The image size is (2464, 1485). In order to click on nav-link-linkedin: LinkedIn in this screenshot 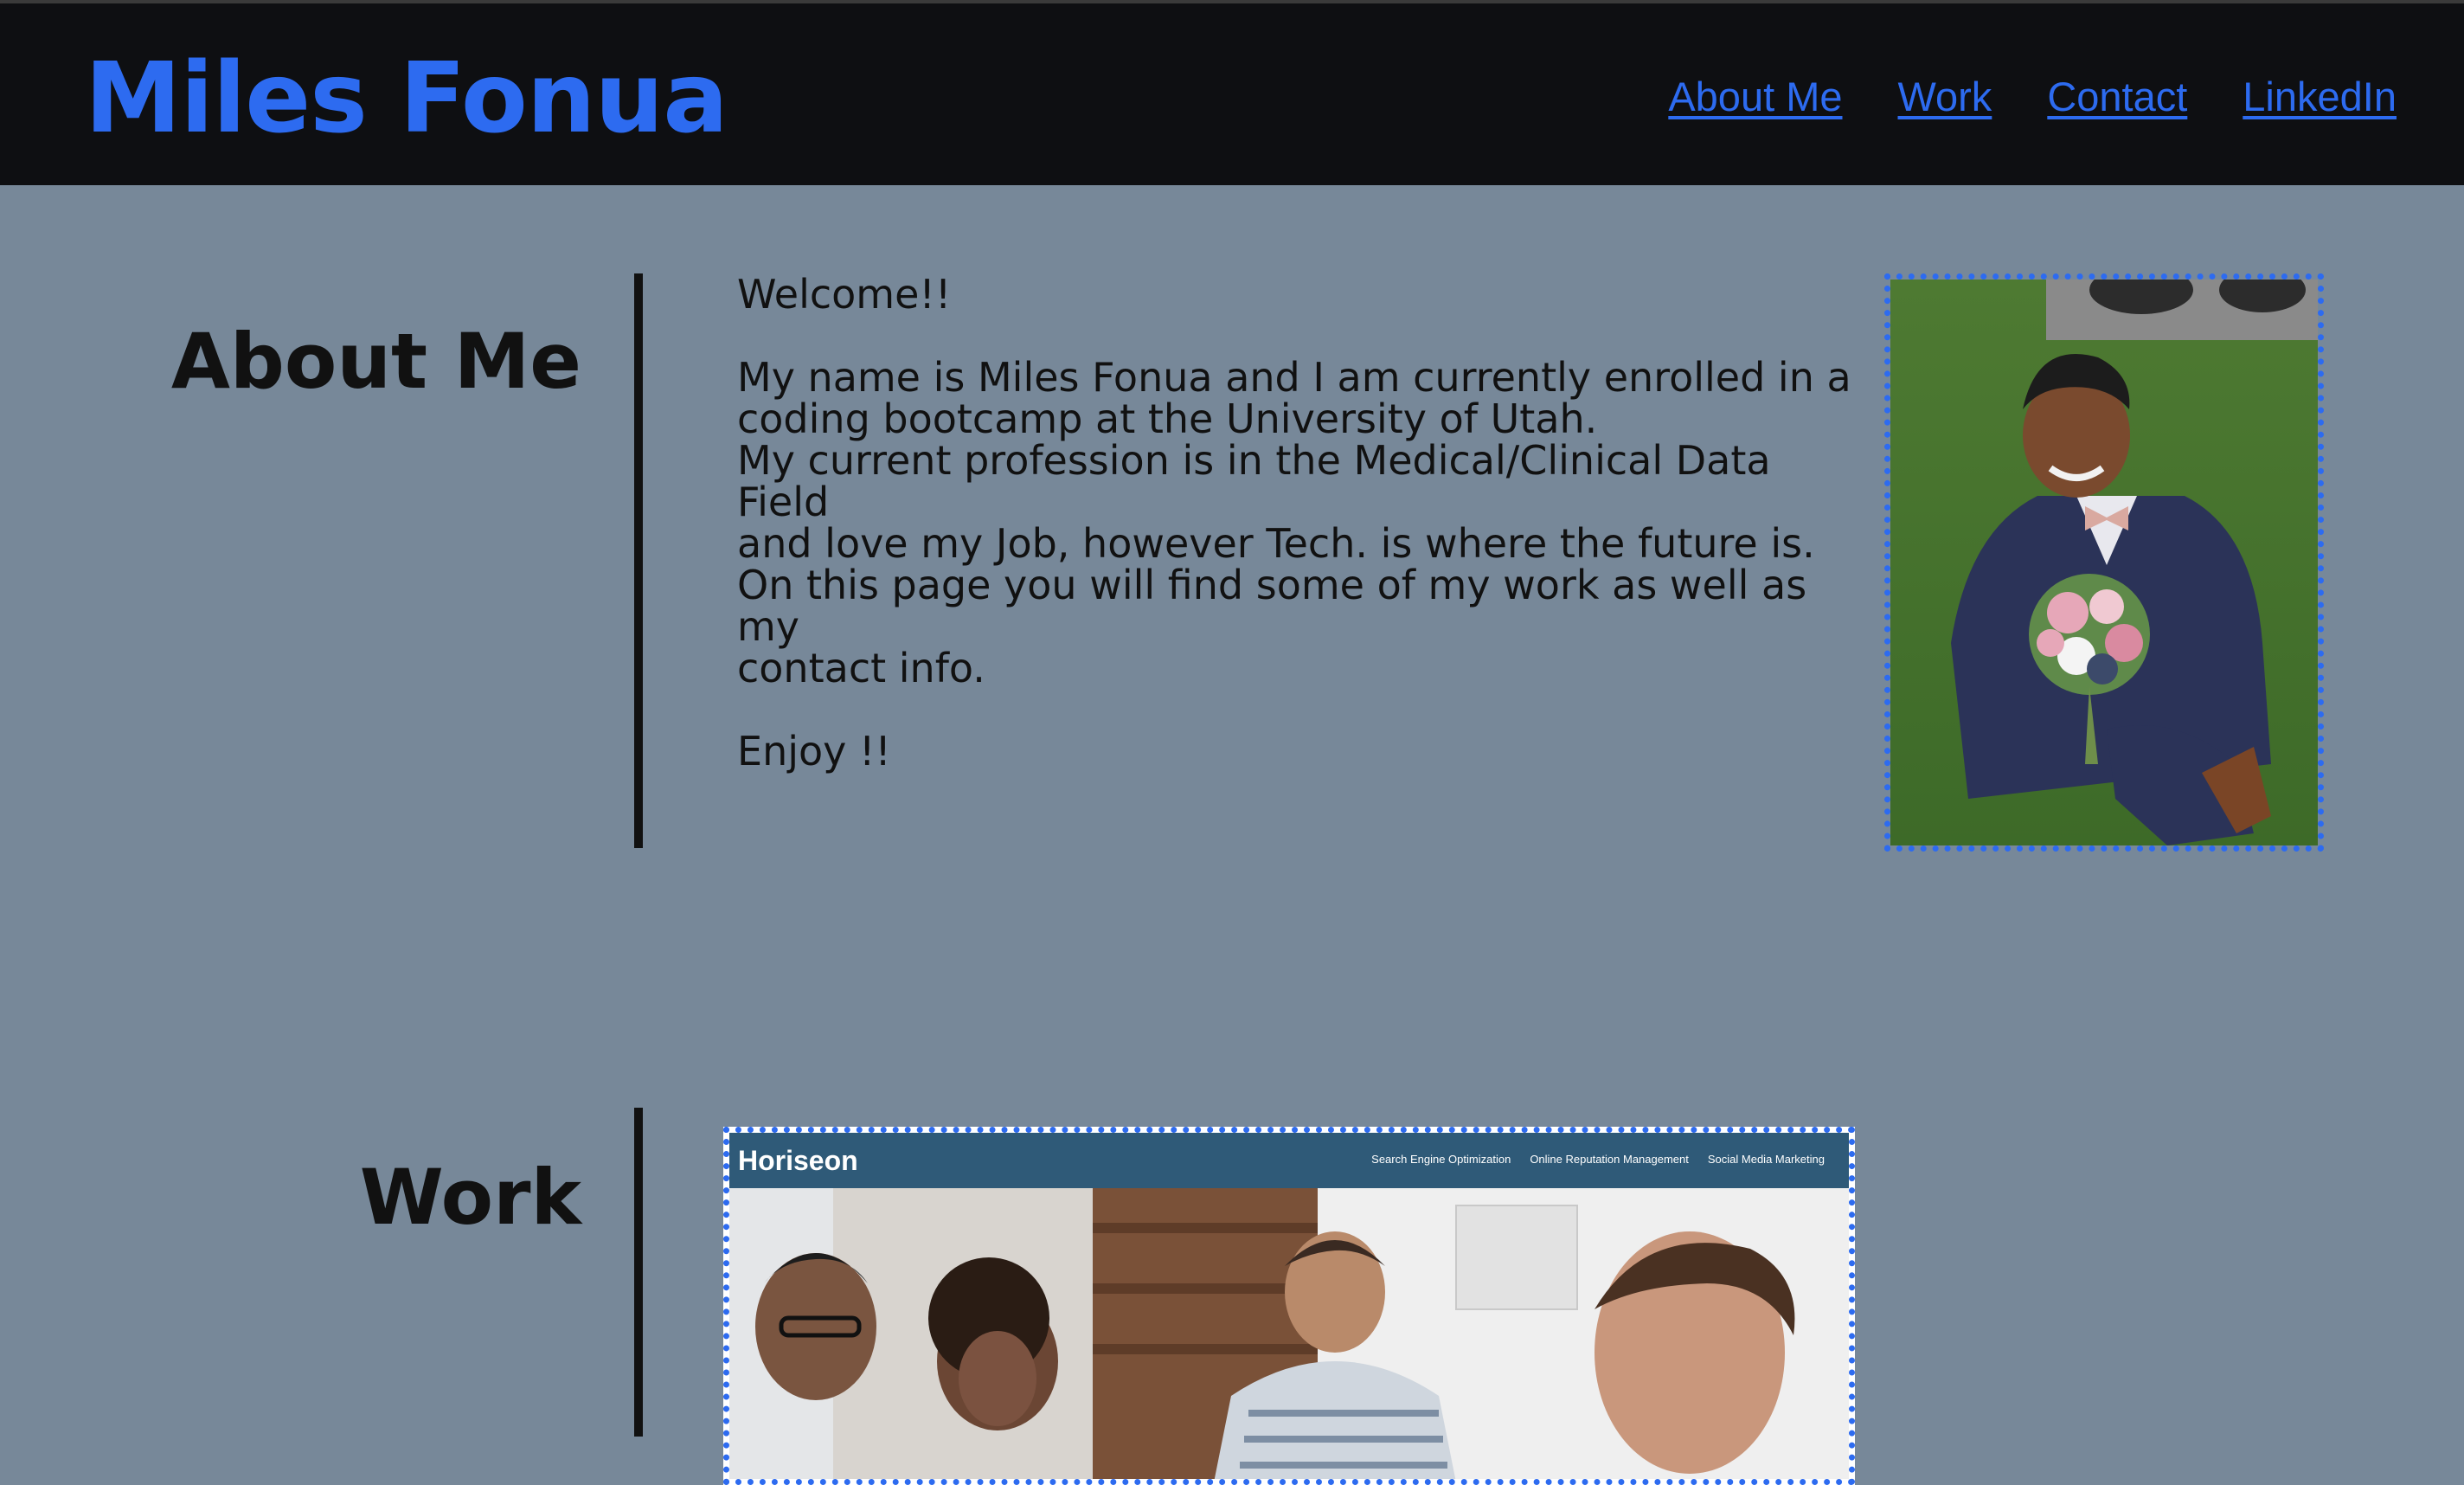, I will do `click(2320, 97)`.